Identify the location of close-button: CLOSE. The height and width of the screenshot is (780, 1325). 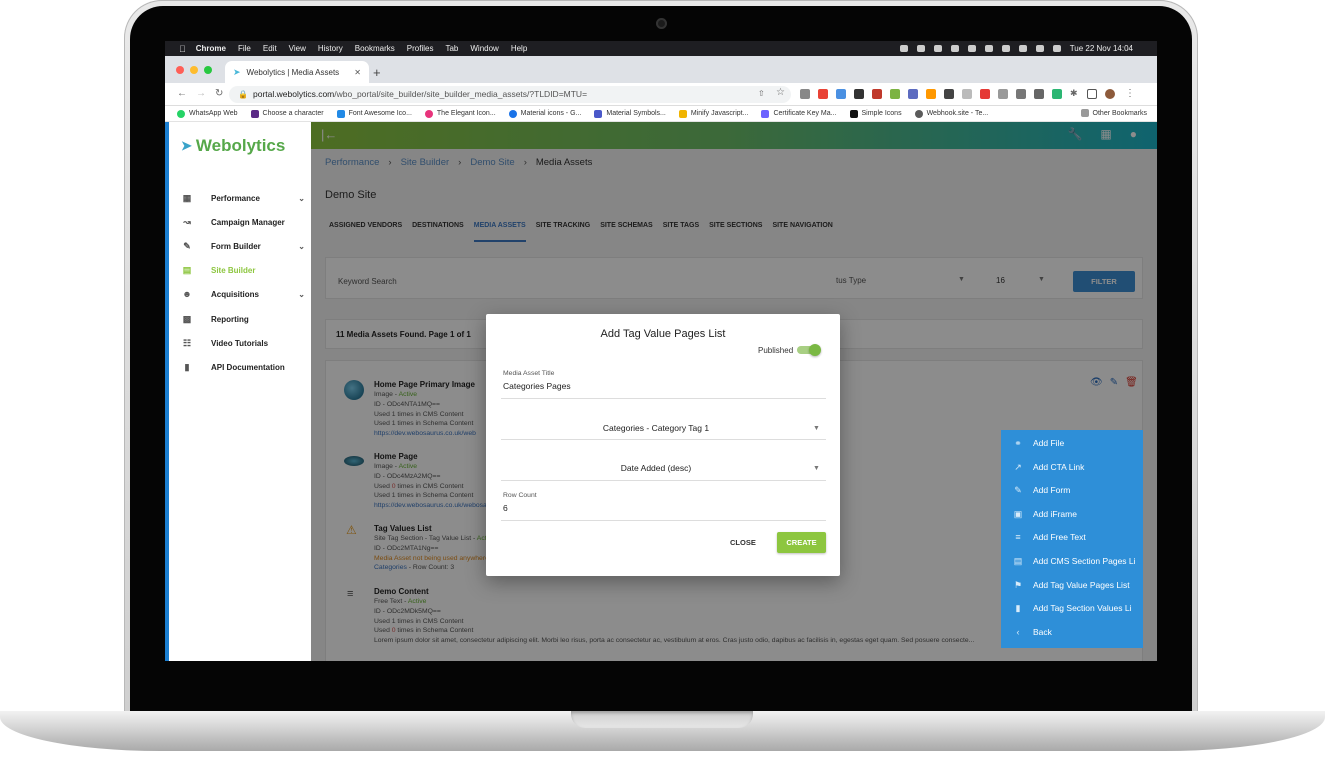
(743, 542).